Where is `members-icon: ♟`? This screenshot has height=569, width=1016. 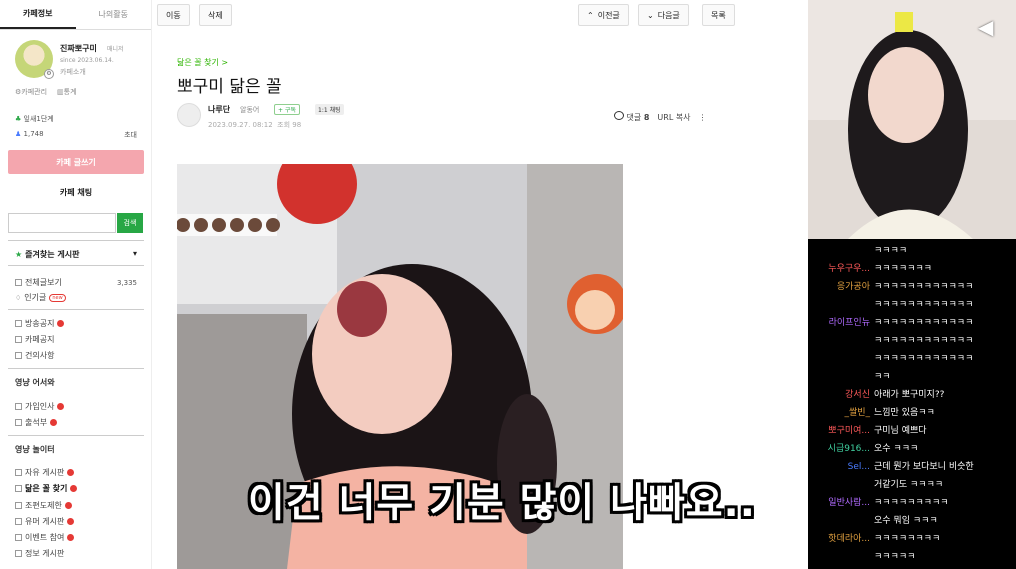
members-icon: ♟ is located at coordinates (18, 134).